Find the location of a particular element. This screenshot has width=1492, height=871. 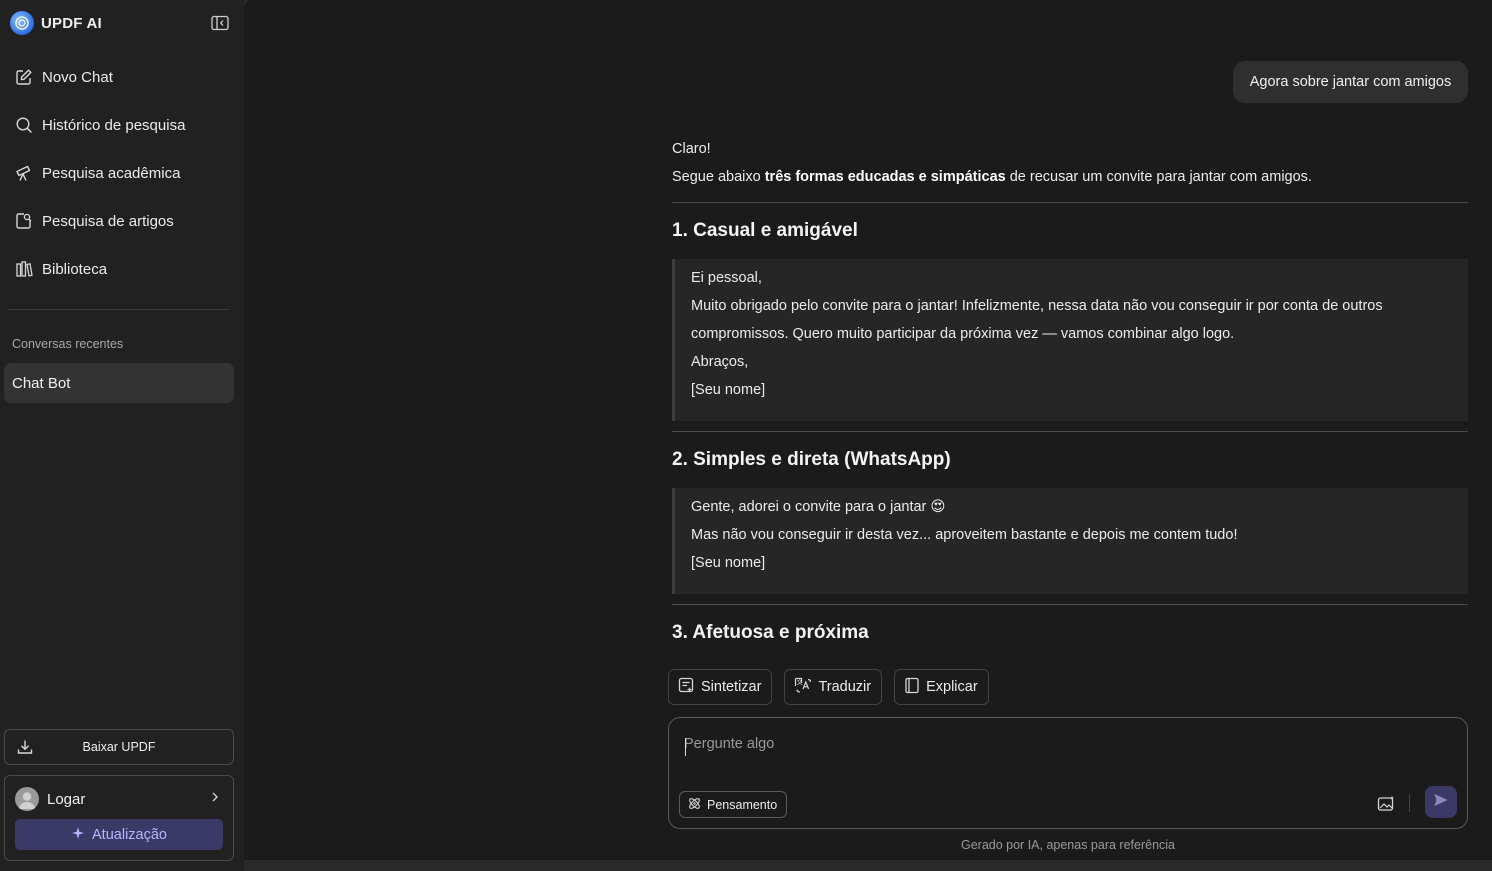

send-button is located at coordinates (1441, 802).